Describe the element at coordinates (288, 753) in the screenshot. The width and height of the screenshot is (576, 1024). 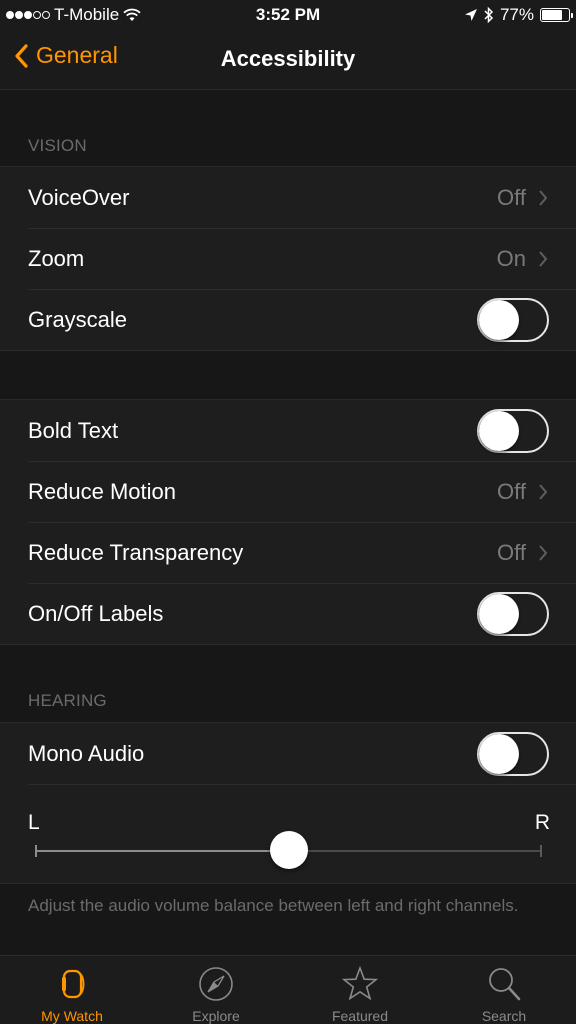
I see `row-mono-audio: Mono Audio` at that location.